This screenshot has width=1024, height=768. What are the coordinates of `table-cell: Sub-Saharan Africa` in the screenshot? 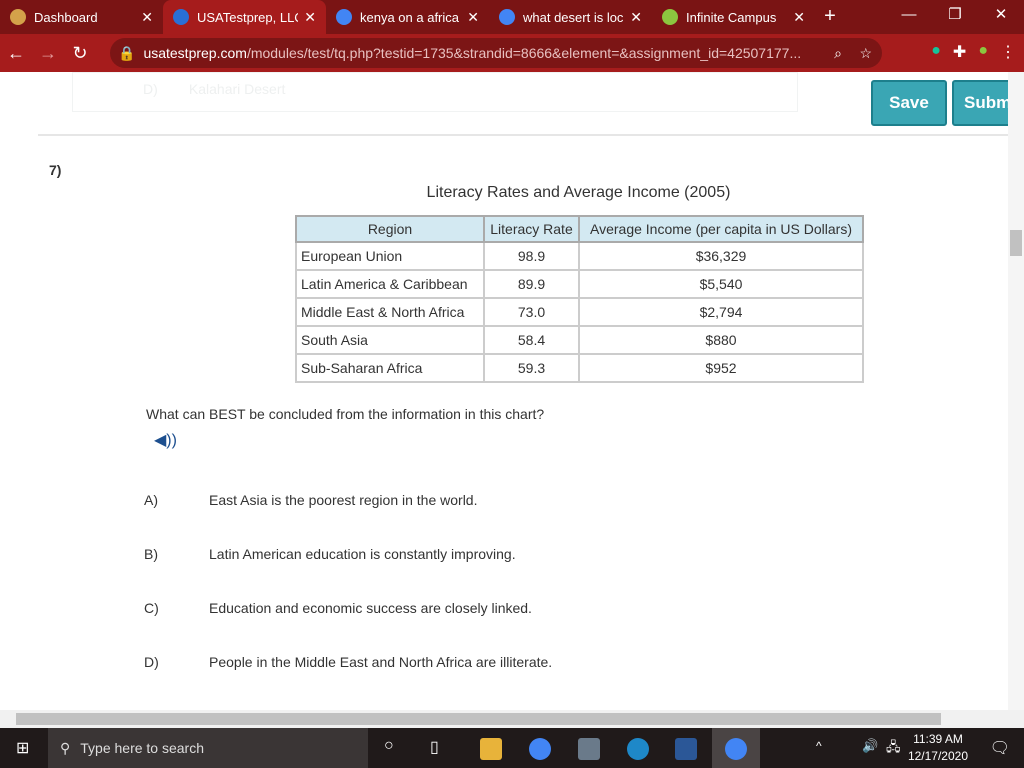 It's located at (390, 368).